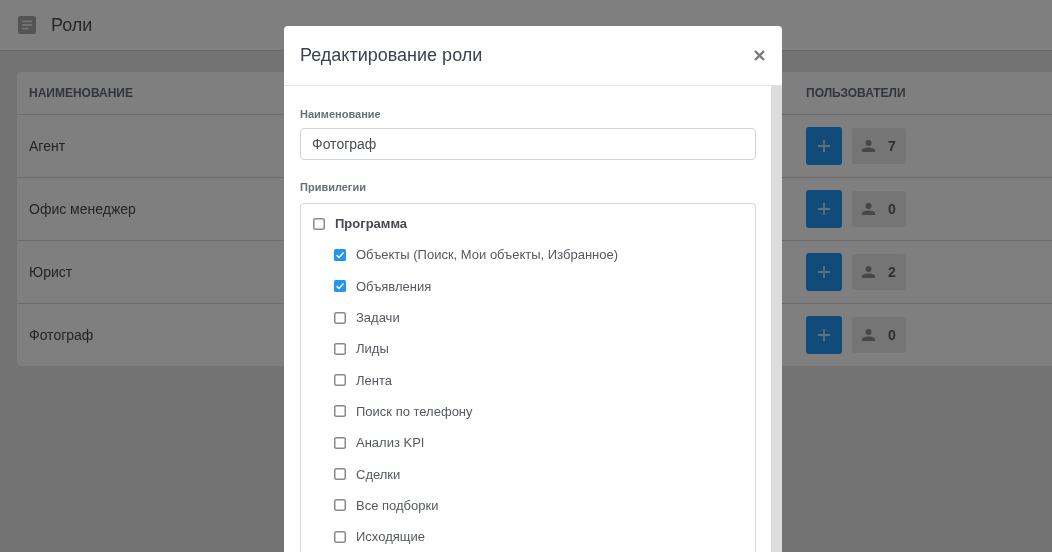  I want to click on role-name: Юрист, so click(51, 272).